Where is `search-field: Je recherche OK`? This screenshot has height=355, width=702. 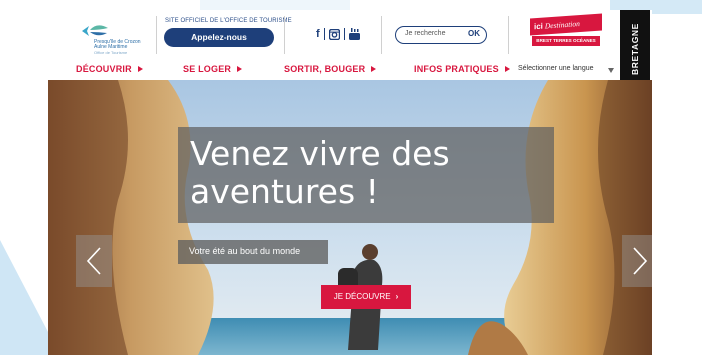 search-field: Je recherche OK is located at coordinates (441, 35).